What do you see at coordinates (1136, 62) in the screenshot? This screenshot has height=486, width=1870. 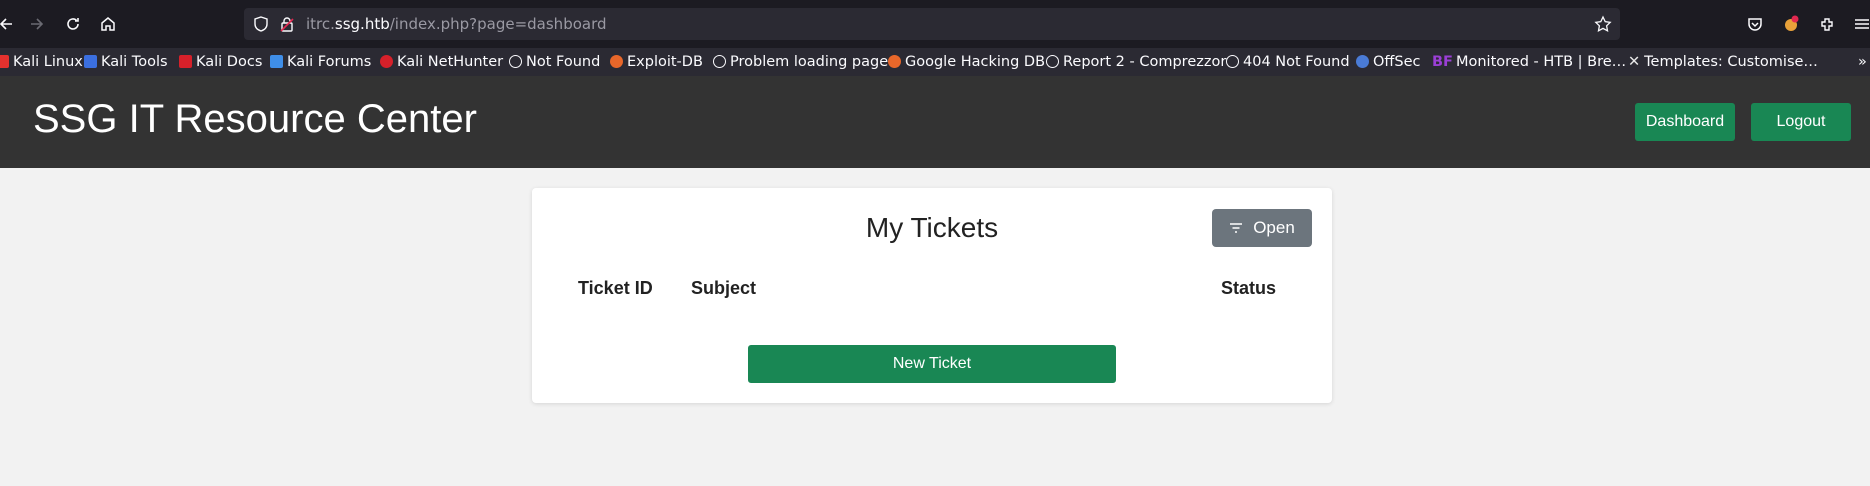 I see `bookmark-item: Report 2 - Comprezzor` at bounding box center [1136, 62].